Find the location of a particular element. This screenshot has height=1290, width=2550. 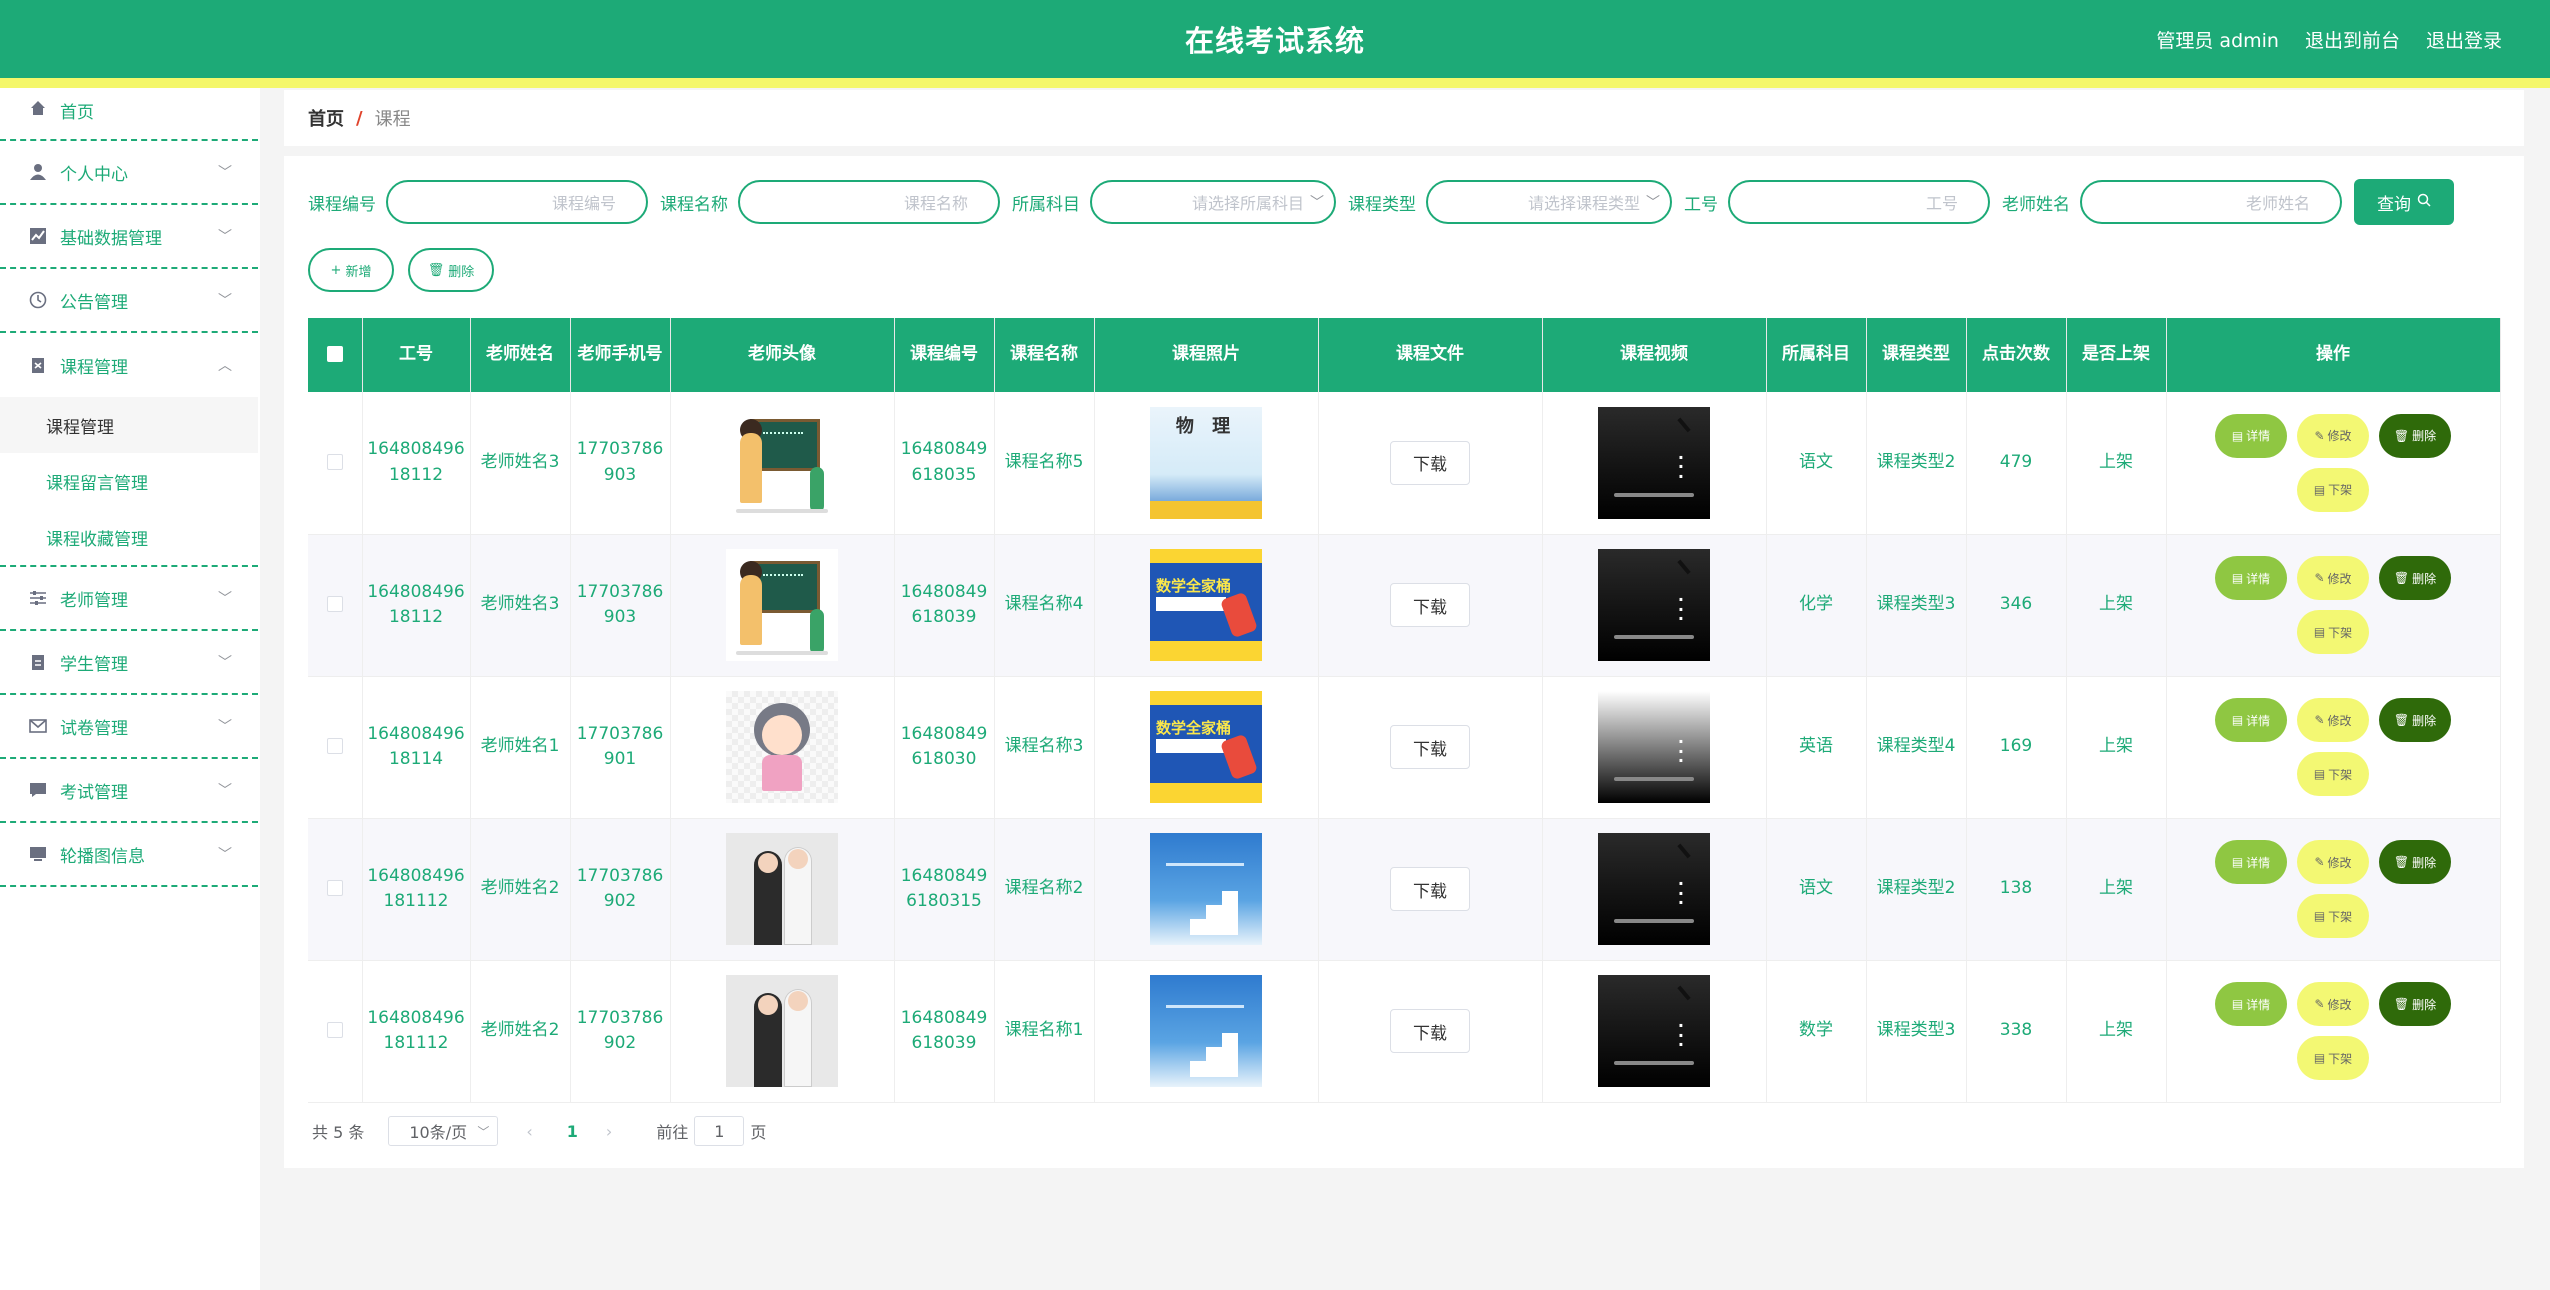

course-name-input: 课程名称 is located at coordinates (869, 202).